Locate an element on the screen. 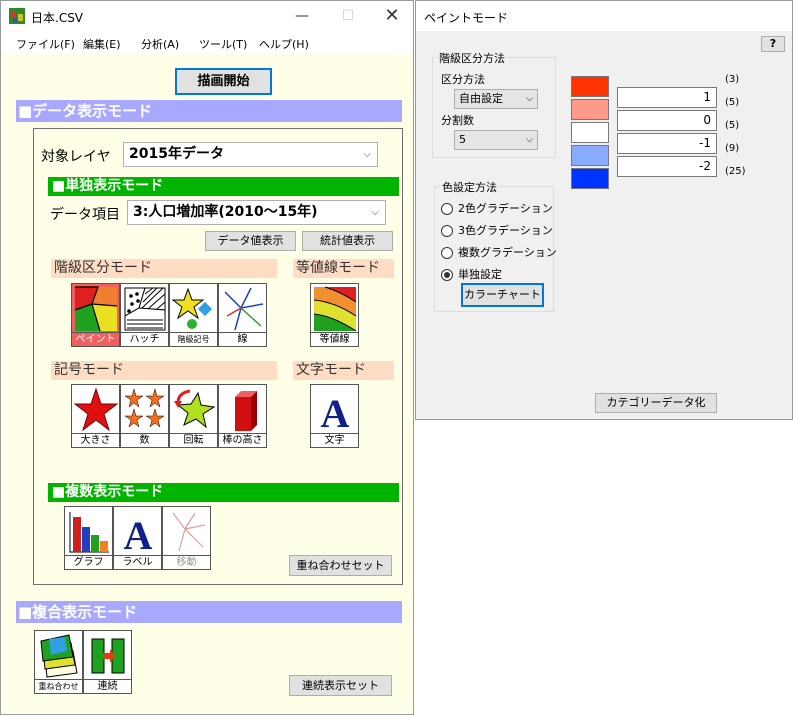  division-method-select: 自由設定 ⌵ is located at coordinates (496, 99).